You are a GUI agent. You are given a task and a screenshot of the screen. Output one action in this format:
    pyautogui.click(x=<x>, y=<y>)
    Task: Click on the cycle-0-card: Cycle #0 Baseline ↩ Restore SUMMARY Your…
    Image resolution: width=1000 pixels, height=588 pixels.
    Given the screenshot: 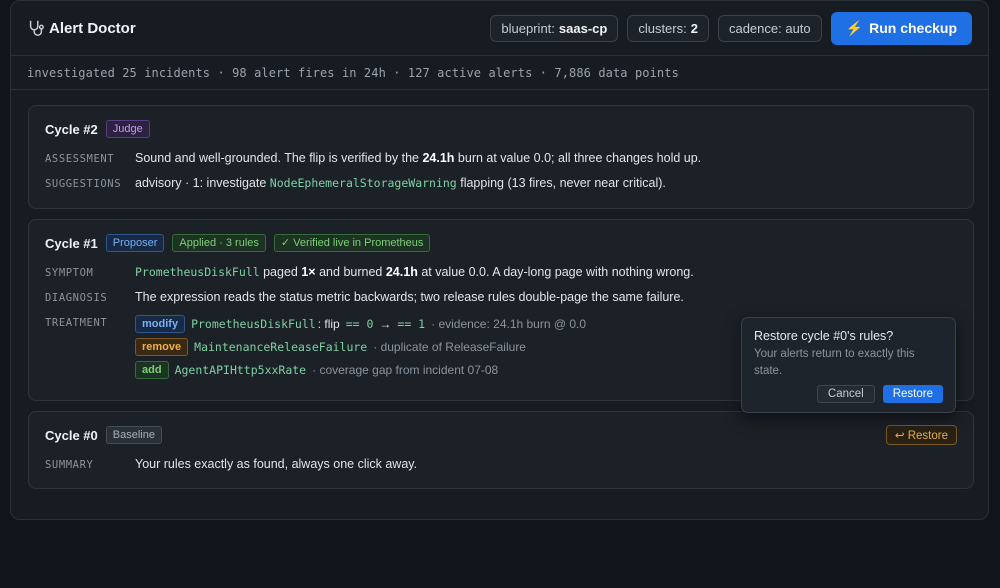 What is the action you would take?
    pyautogui.click(x=501, y=450)
    